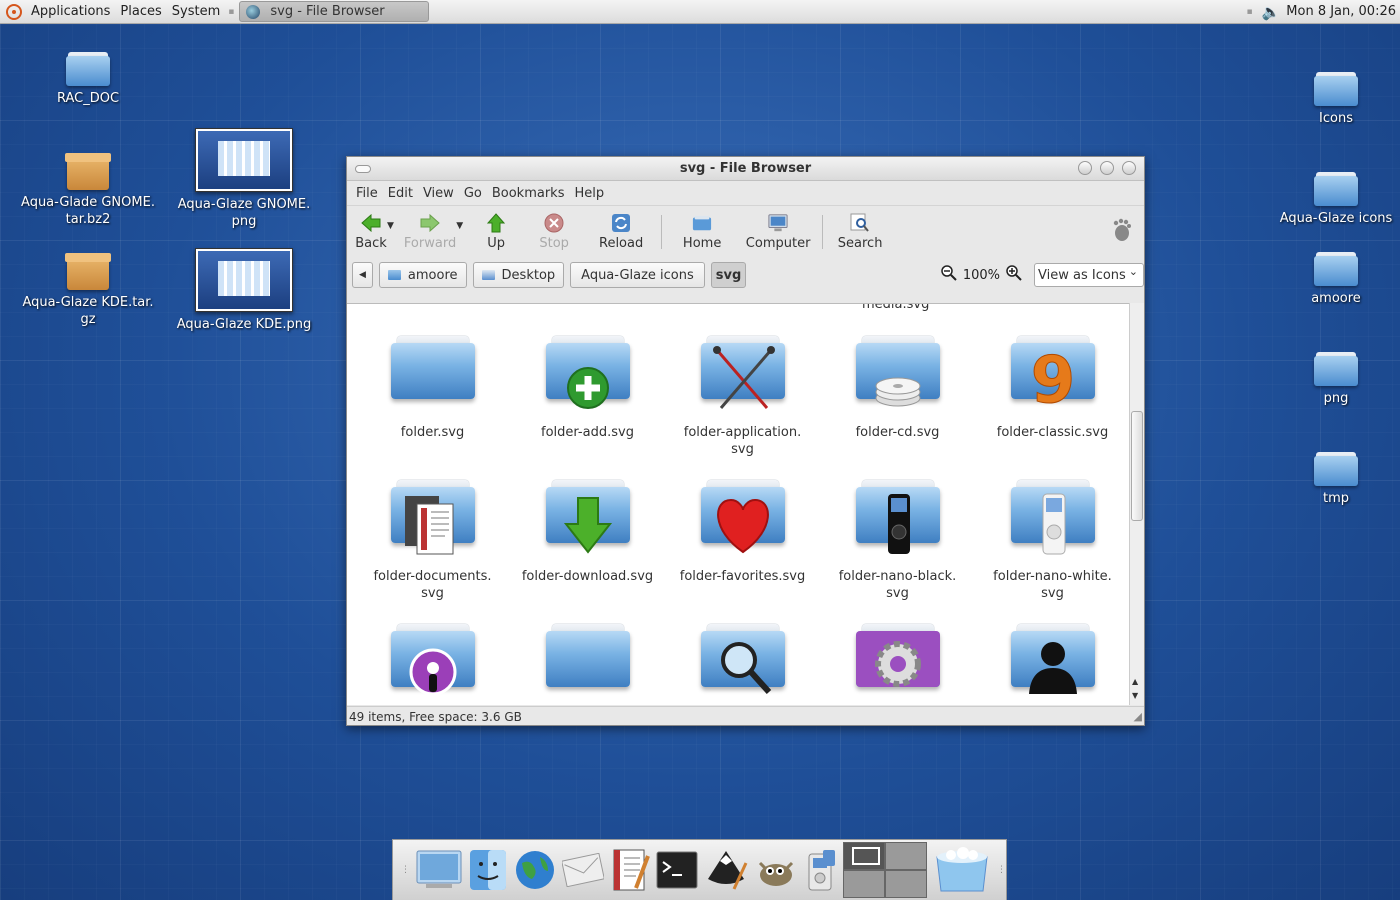 This screenshot has height=900, width=1400. I want to click on path-button-svg: svg, so click(728, 275).